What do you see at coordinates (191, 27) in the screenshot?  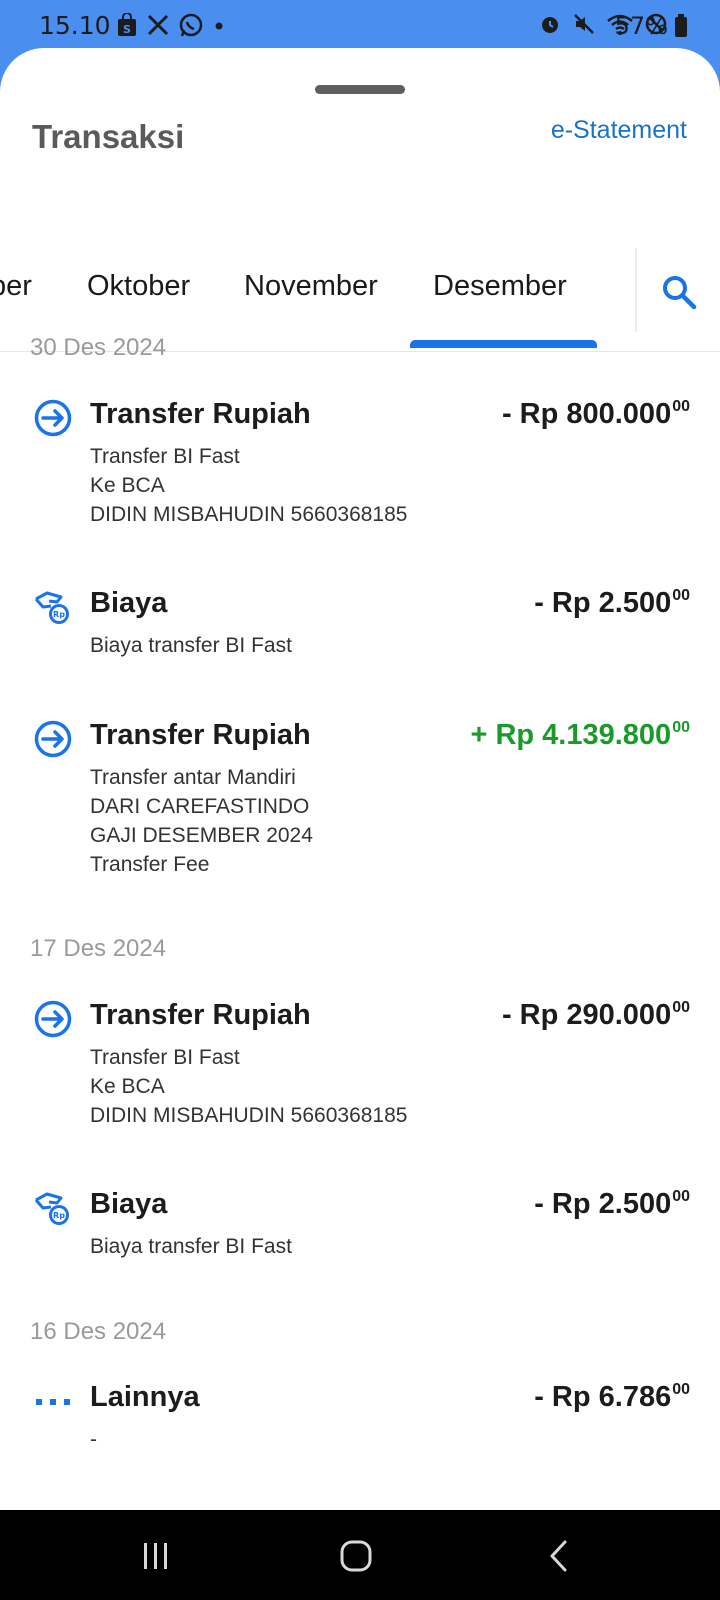 I see `whatsapp-icon` at bounding box center [191, 27].